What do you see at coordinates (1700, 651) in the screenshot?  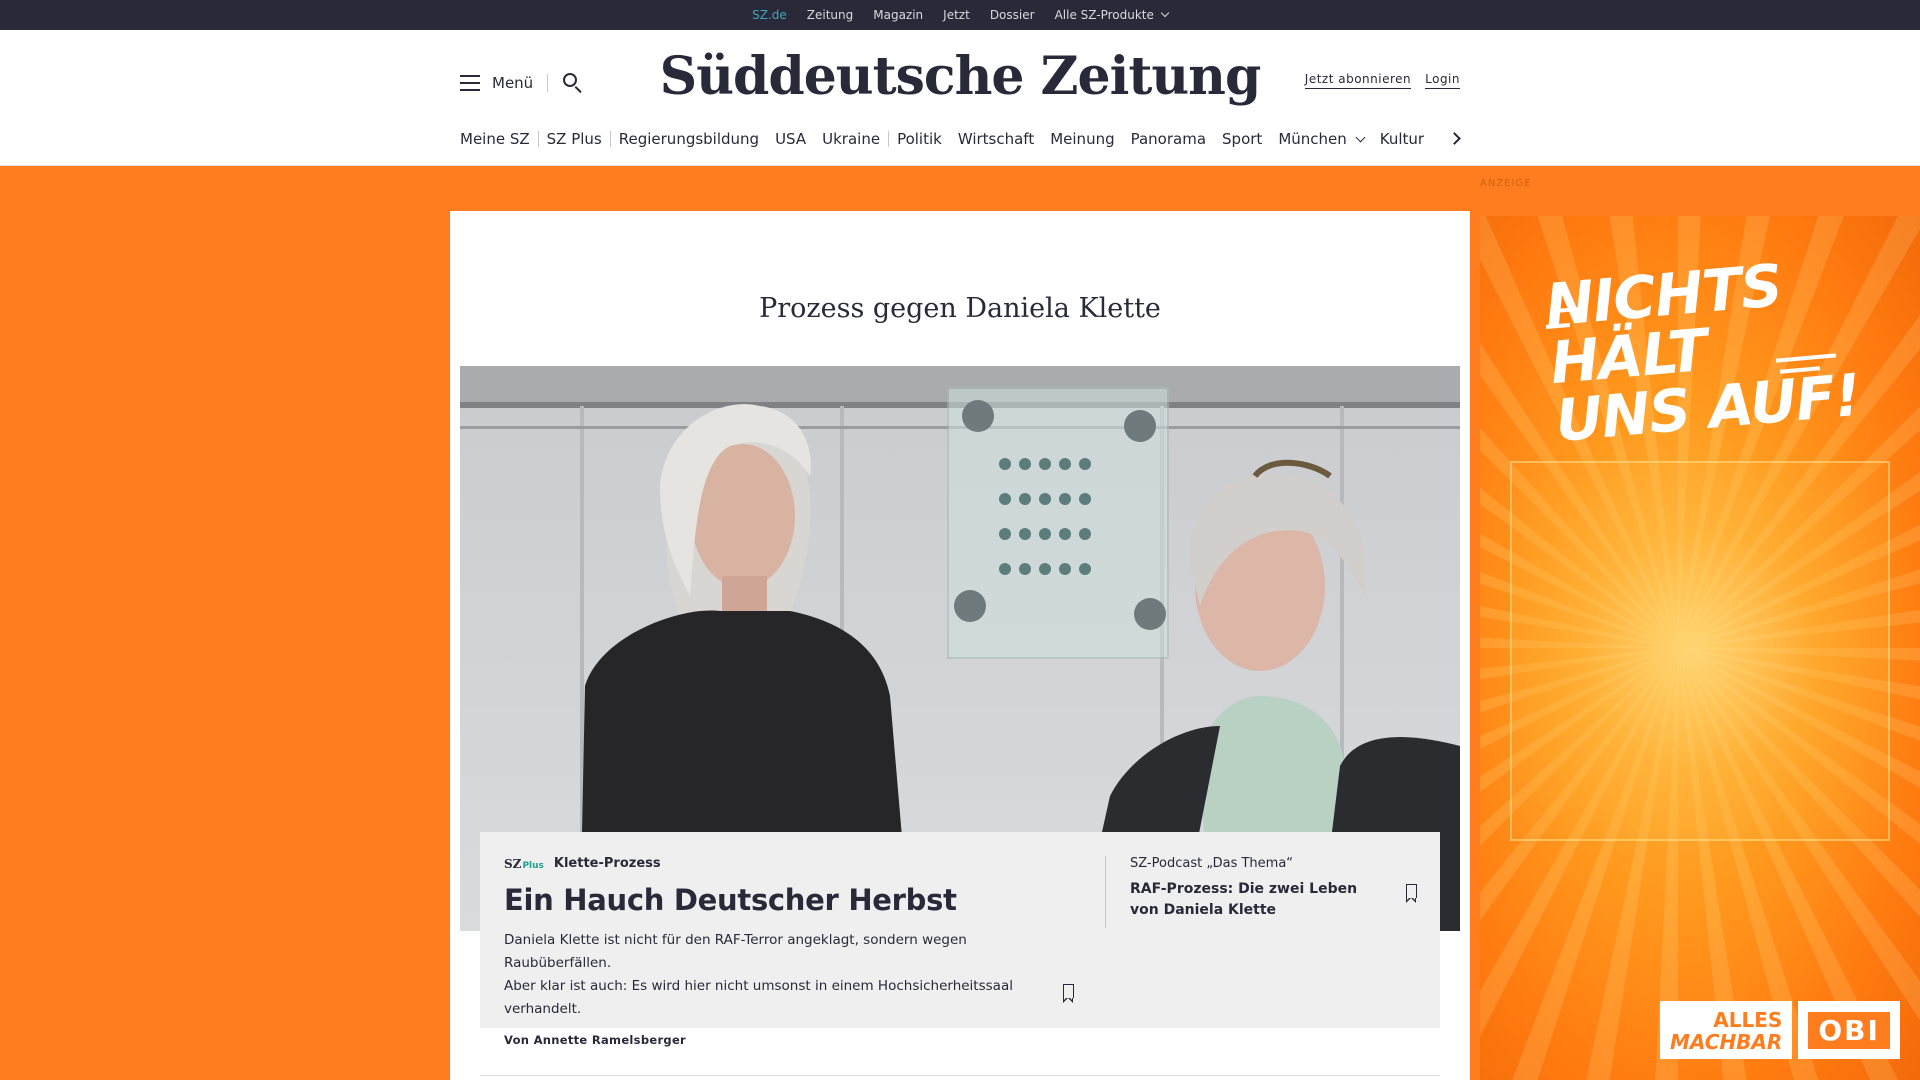 I see `ad-product-frame` at bounding box center [1700, 651].